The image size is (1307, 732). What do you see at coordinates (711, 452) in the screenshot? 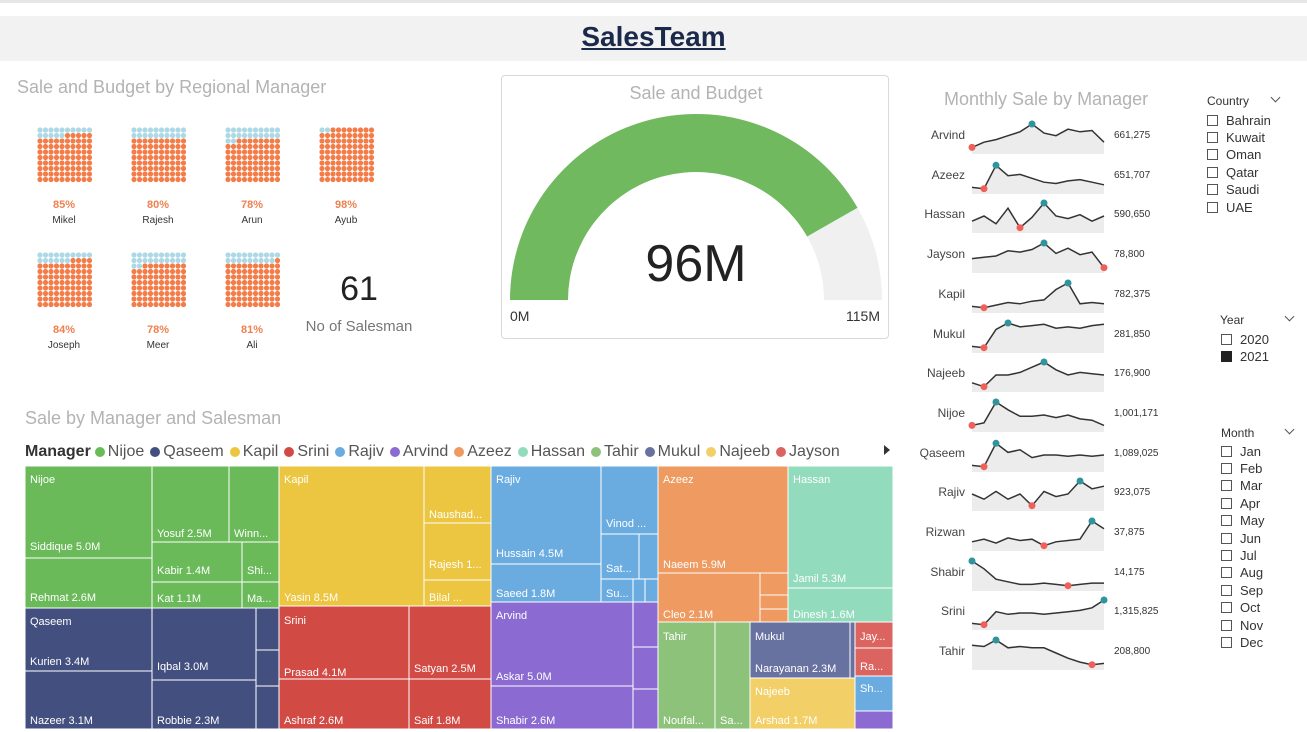
I see `legend-dot` at bounding box center [711, 452].